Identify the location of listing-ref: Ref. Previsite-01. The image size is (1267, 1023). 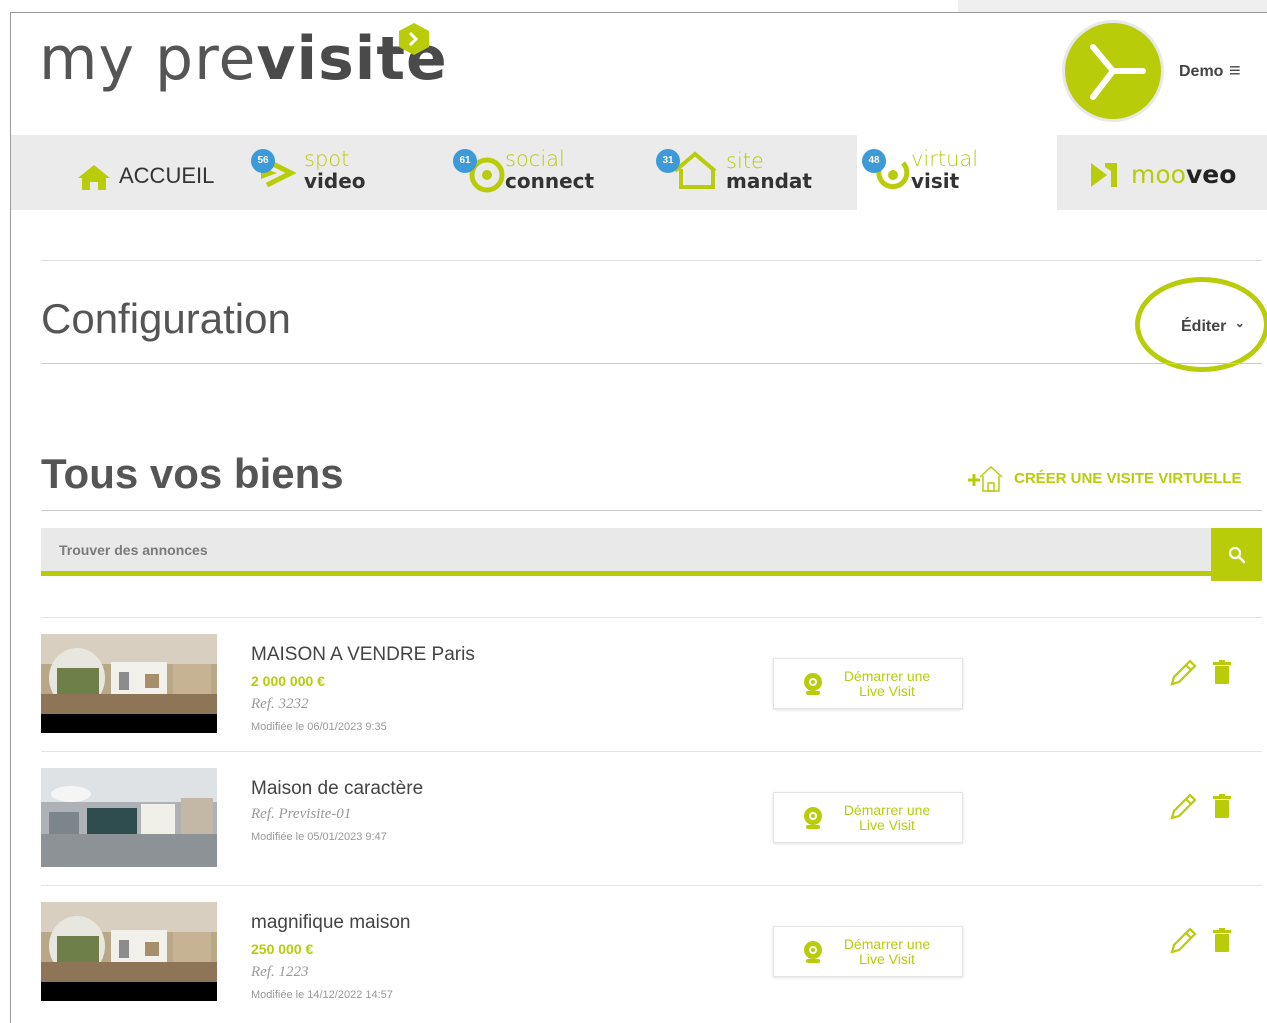
(301, 814).